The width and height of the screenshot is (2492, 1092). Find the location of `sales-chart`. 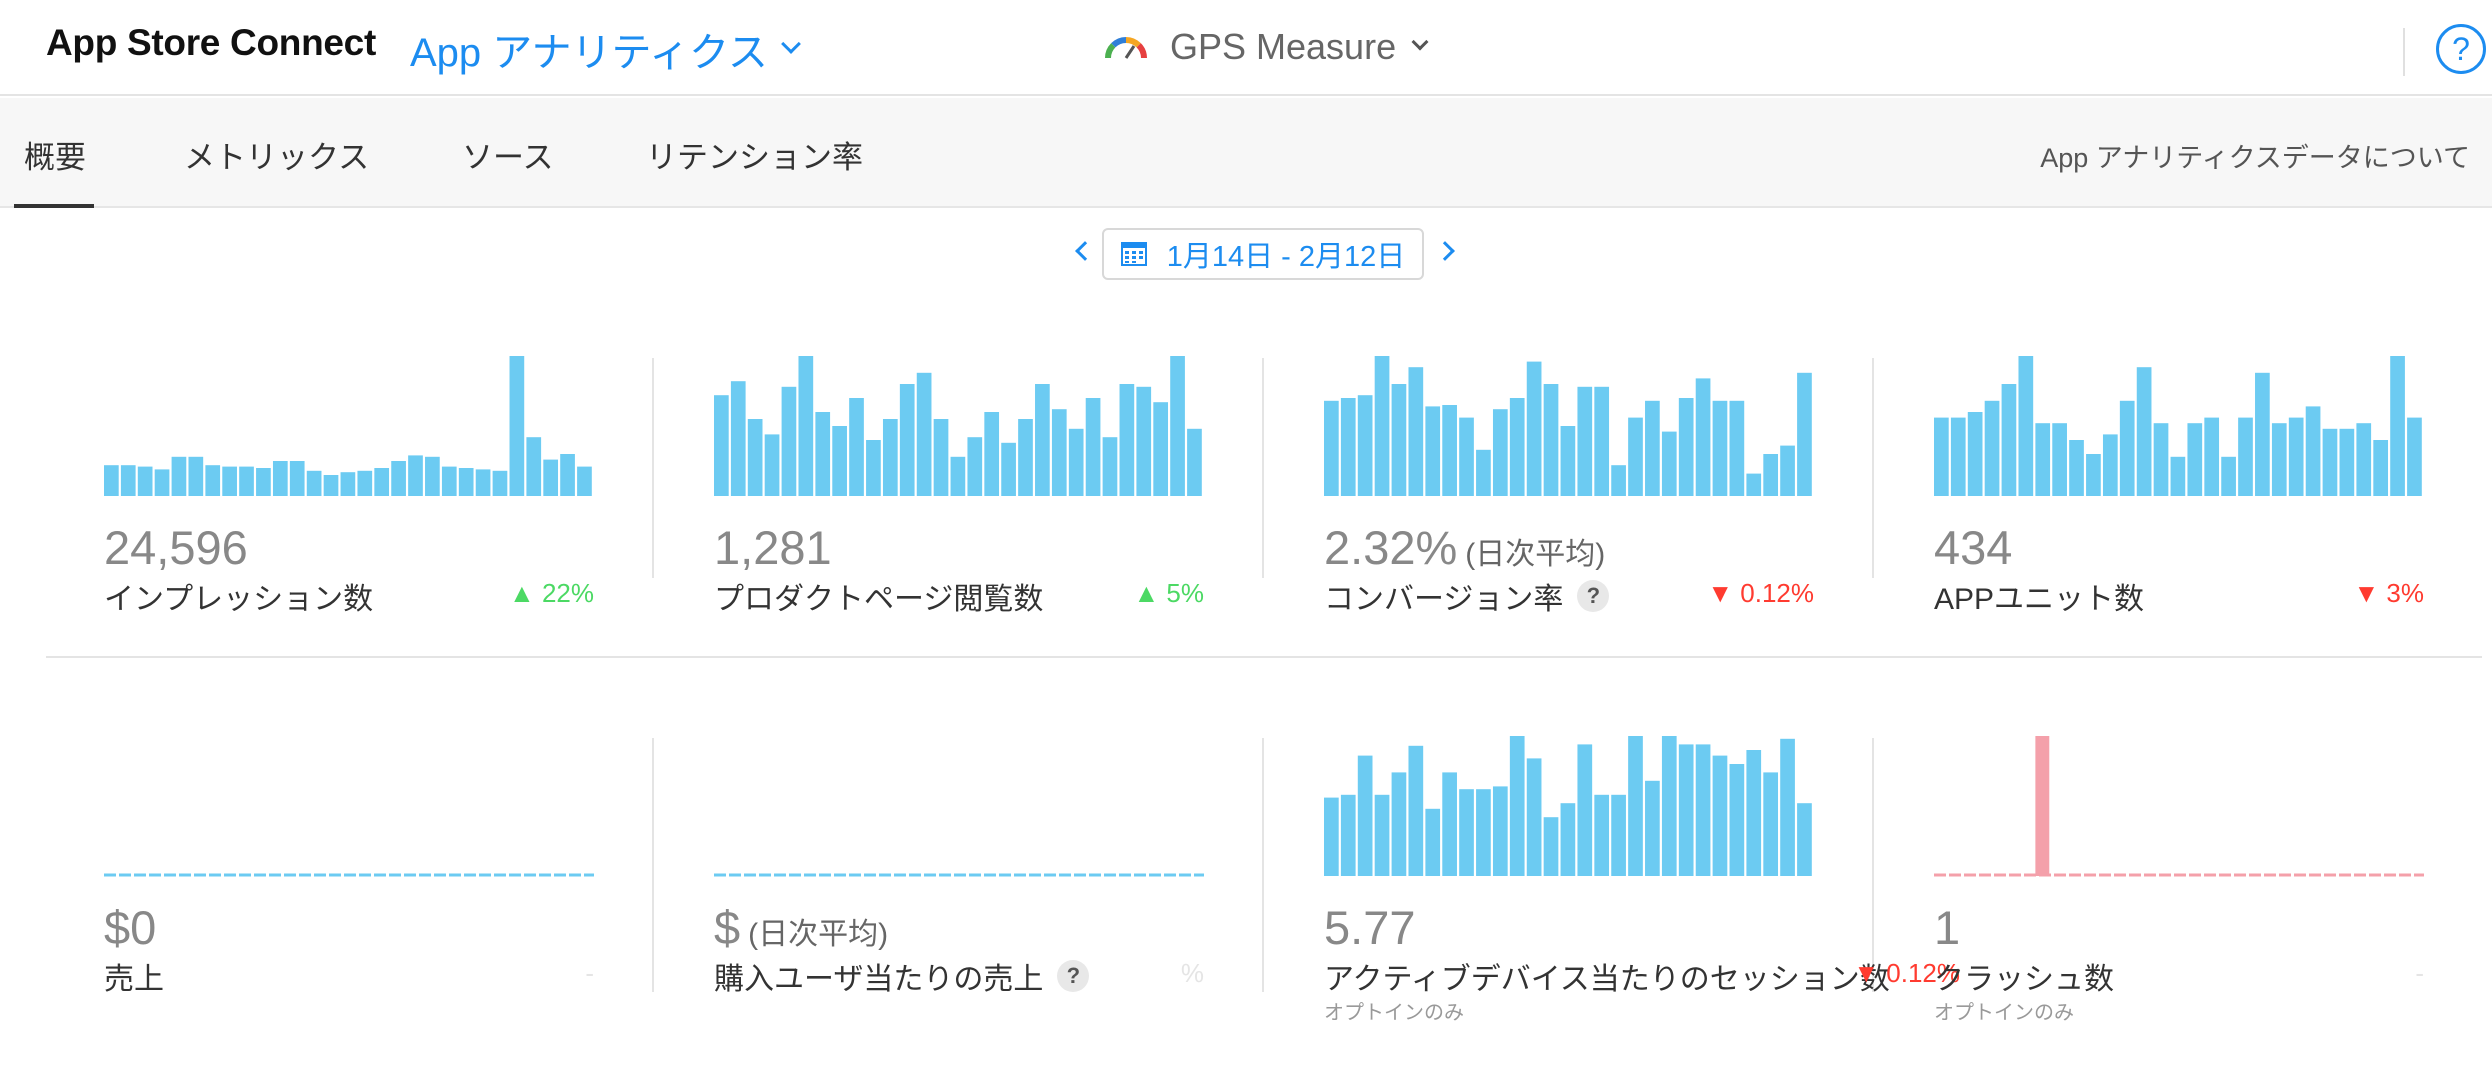

sales-chart is located at coordinates (349, 875).